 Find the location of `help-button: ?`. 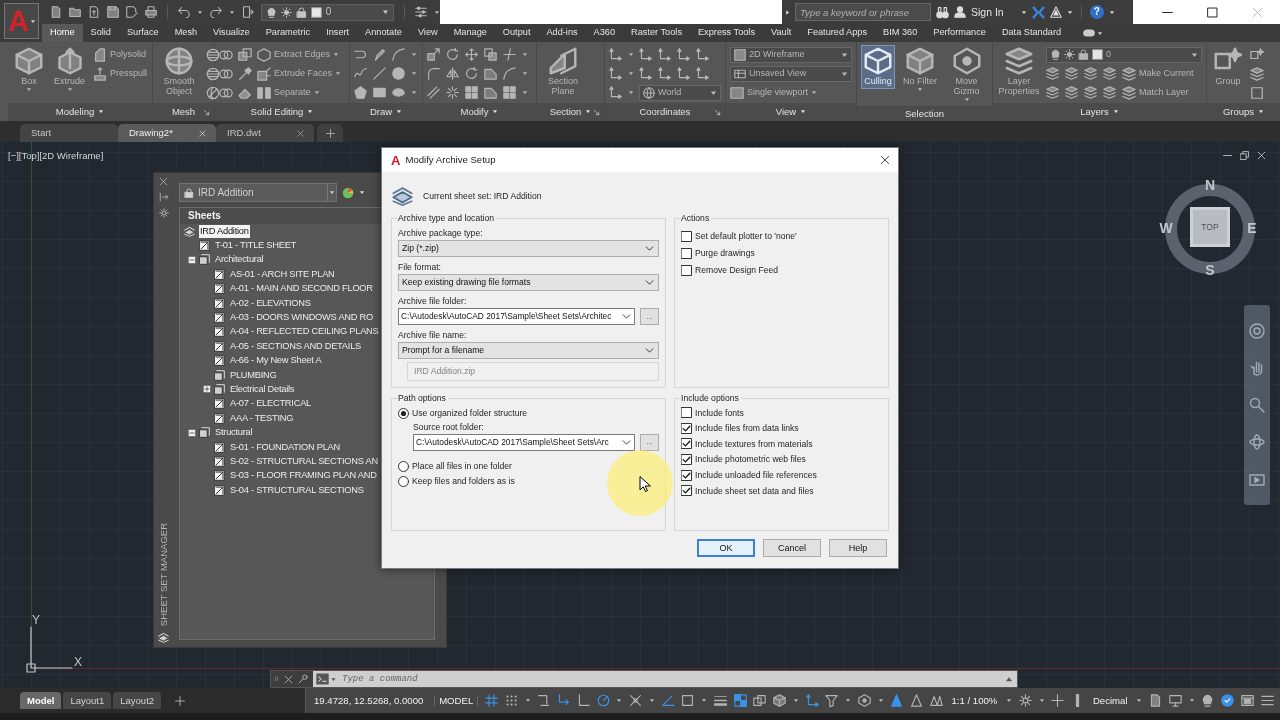

help-button: ? is located at coordinates (1096, 12).